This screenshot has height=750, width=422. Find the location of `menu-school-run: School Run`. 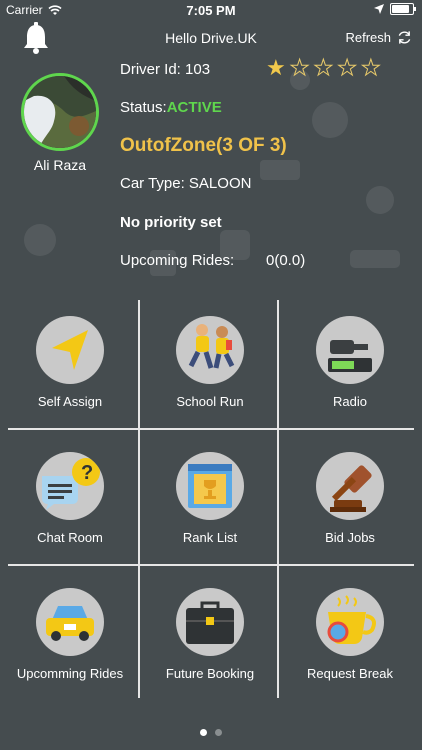

menu-school-run: School Run is located at coordinates (210, 363).